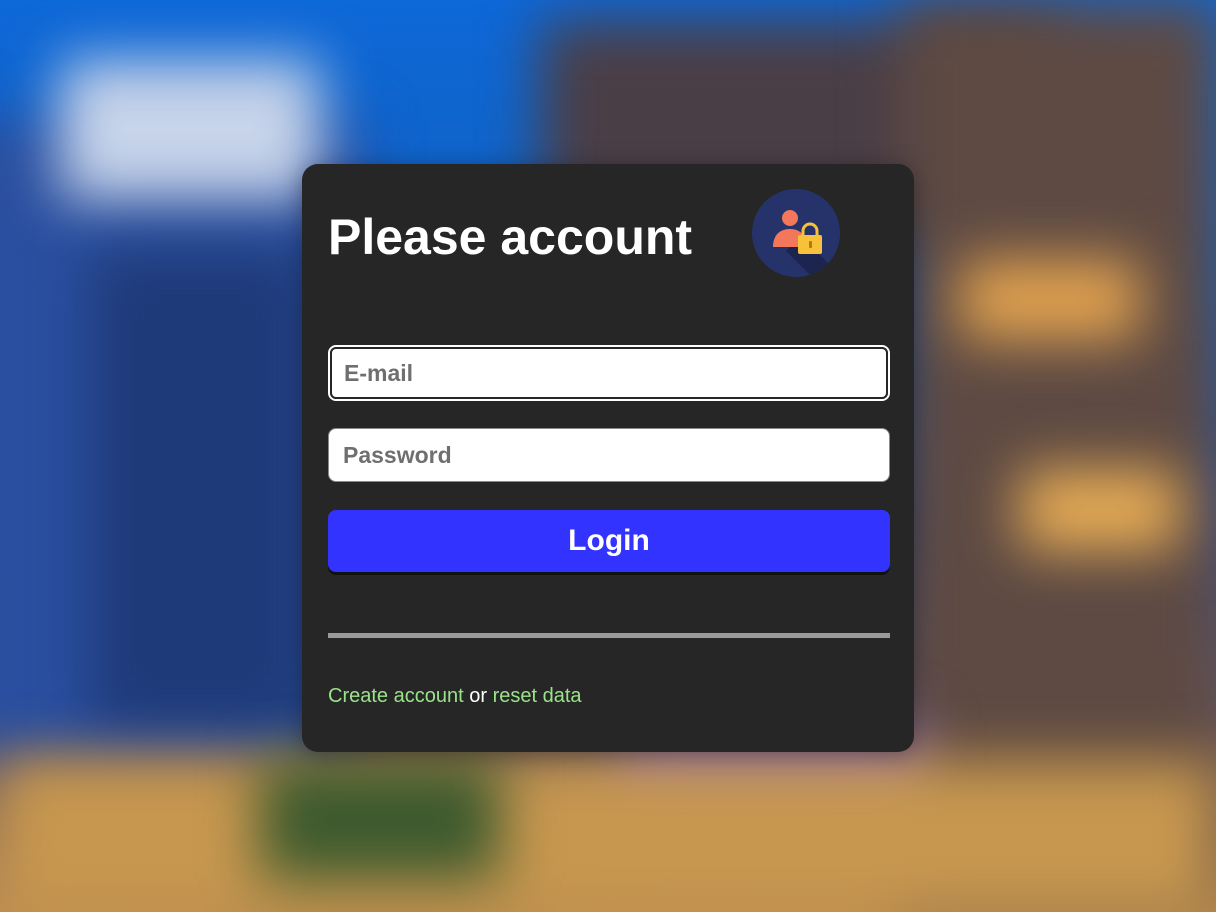  What do you see at coordinates (478, 696) in the screenshot?
I see `or-text: or` at bounding box center [478, 696].